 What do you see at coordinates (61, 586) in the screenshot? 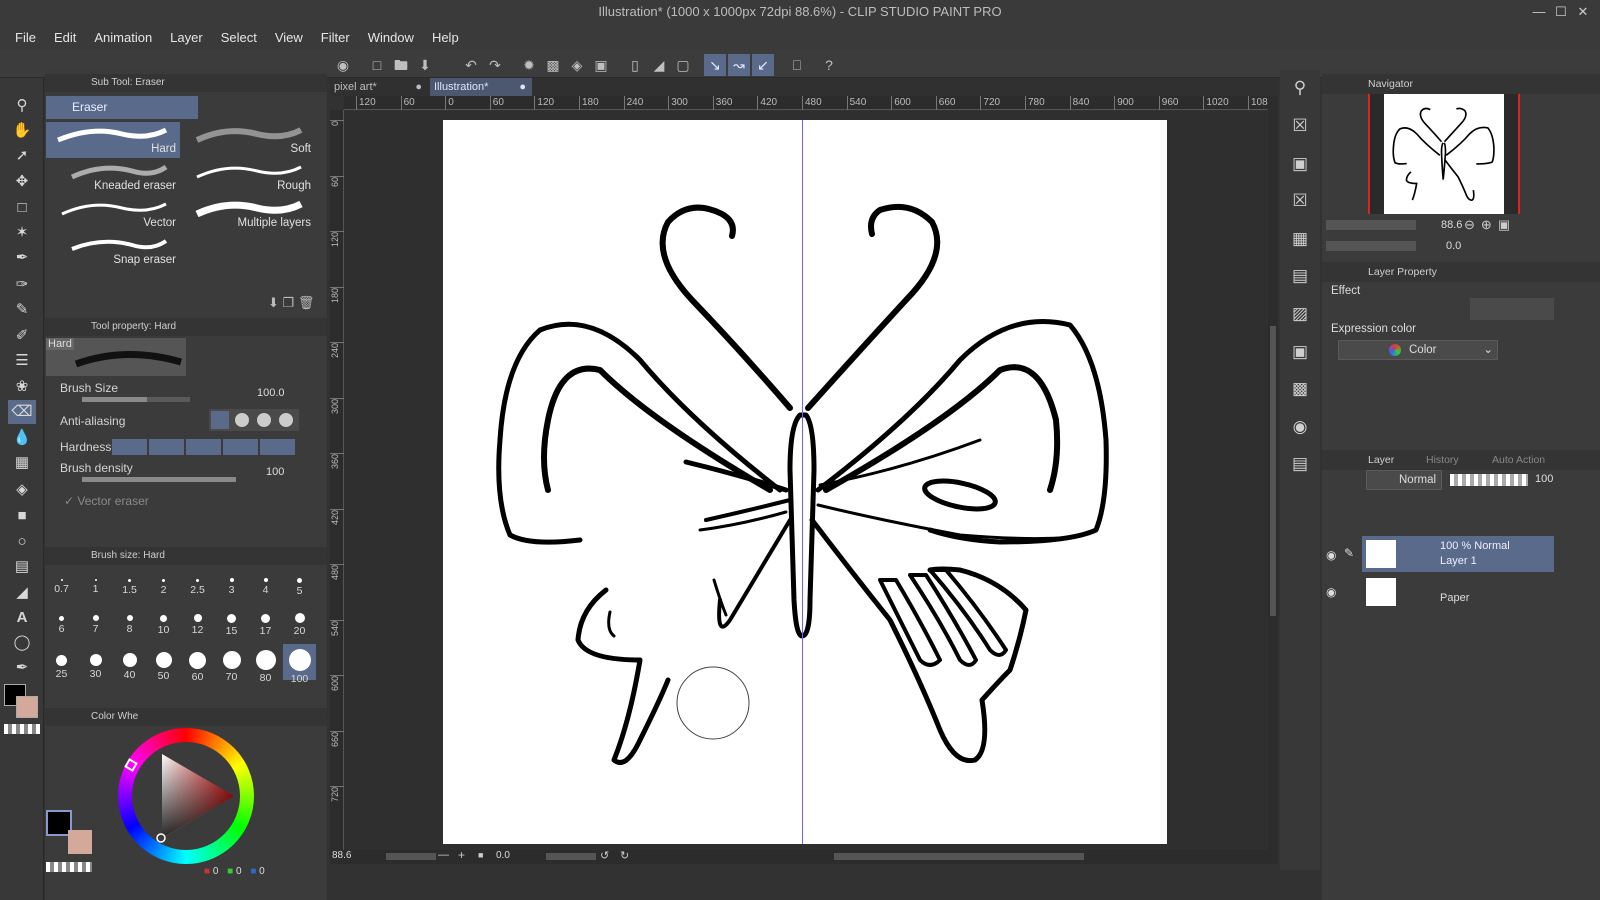
I see `brush-size-preset: 0.7` at bounding box center [61, 586].